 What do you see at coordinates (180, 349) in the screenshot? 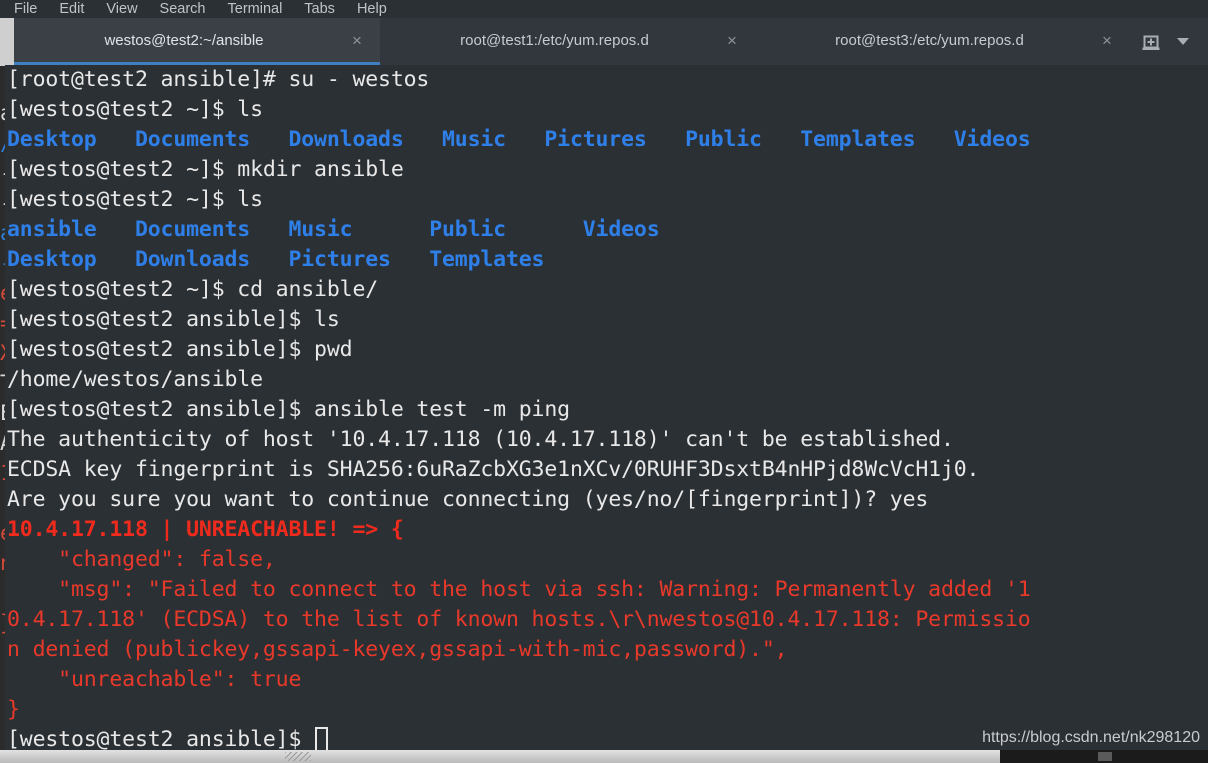
I see `terminal-line: [westos@test2 ansible]$ pwd` at bounding box center [180, 349].